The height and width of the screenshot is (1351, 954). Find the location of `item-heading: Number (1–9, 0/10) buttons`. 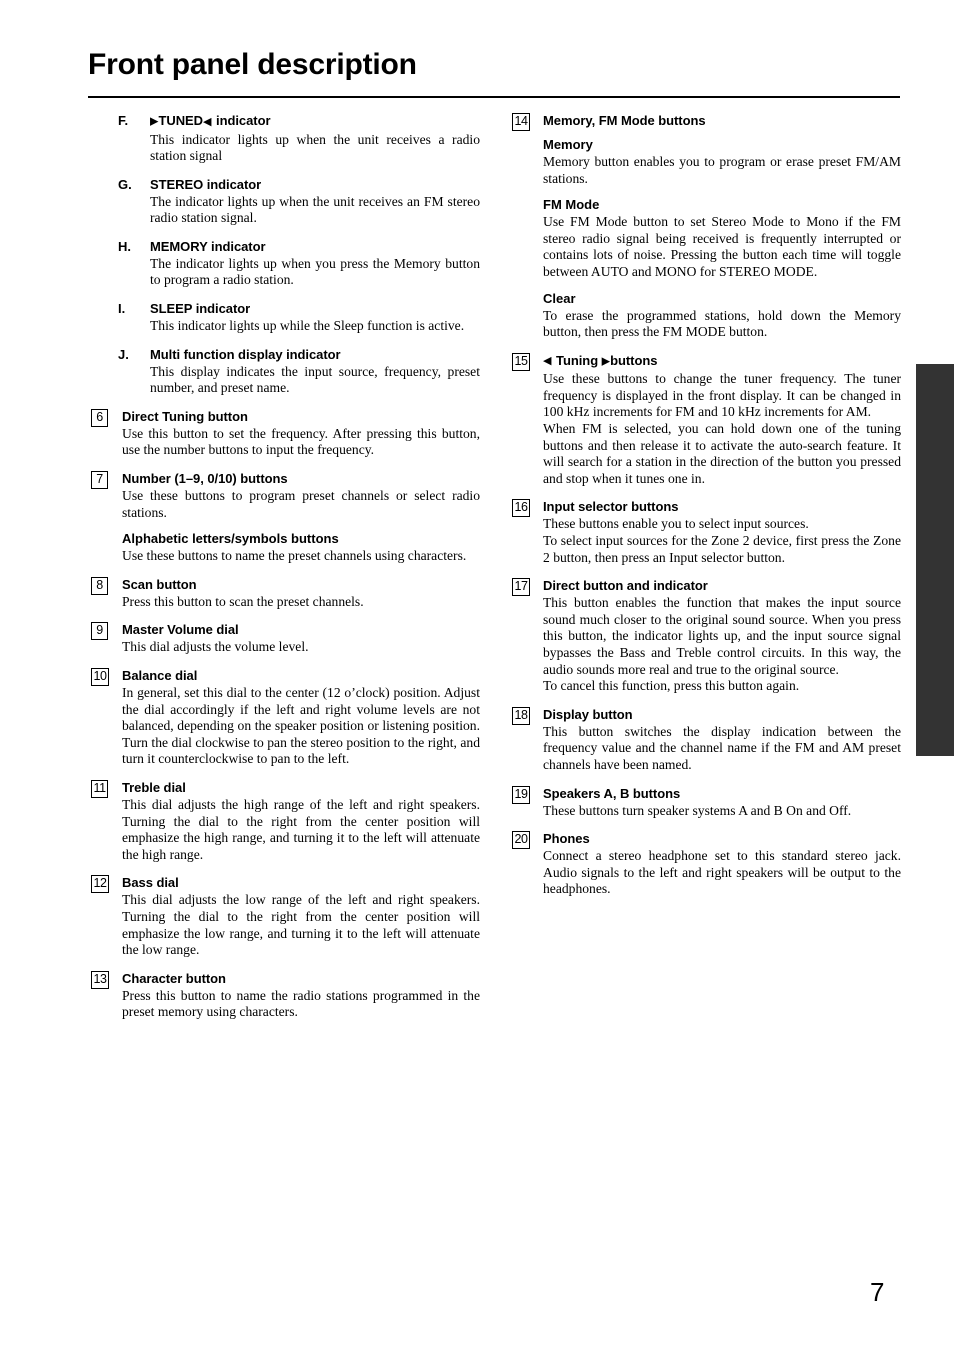

item-heading: Number (1–9, 0/10) buttons is located at coordinates (205, 479).